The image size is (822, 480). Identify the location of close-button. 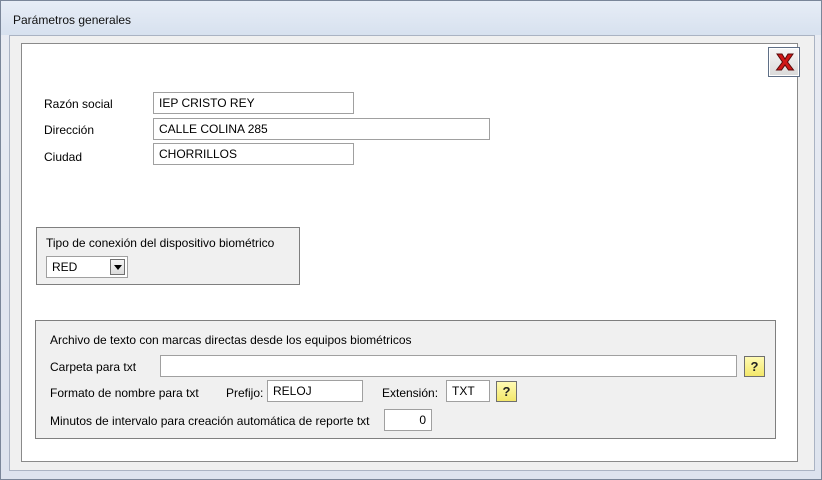
(784, 62).